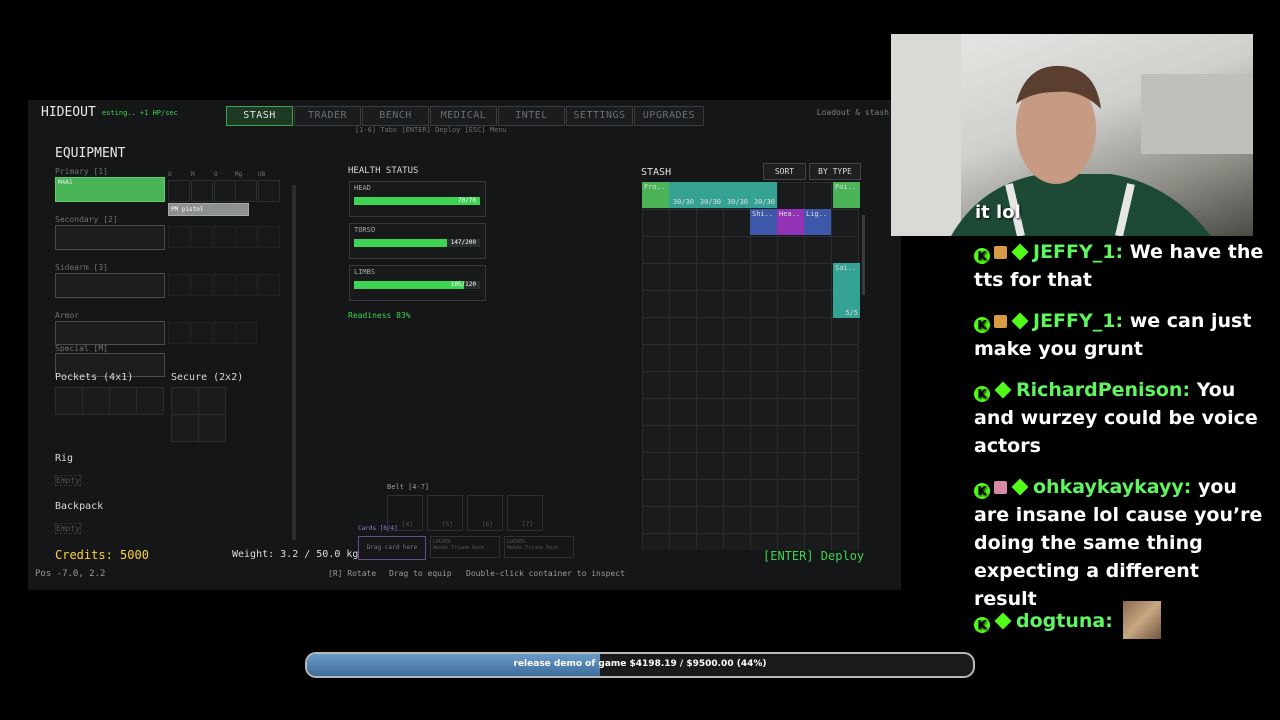 This screenshot has width=1280, height=720. Describe the element at coordinates (259, 116) in the screenshot. I see `tab-stash: STASH` at that location.